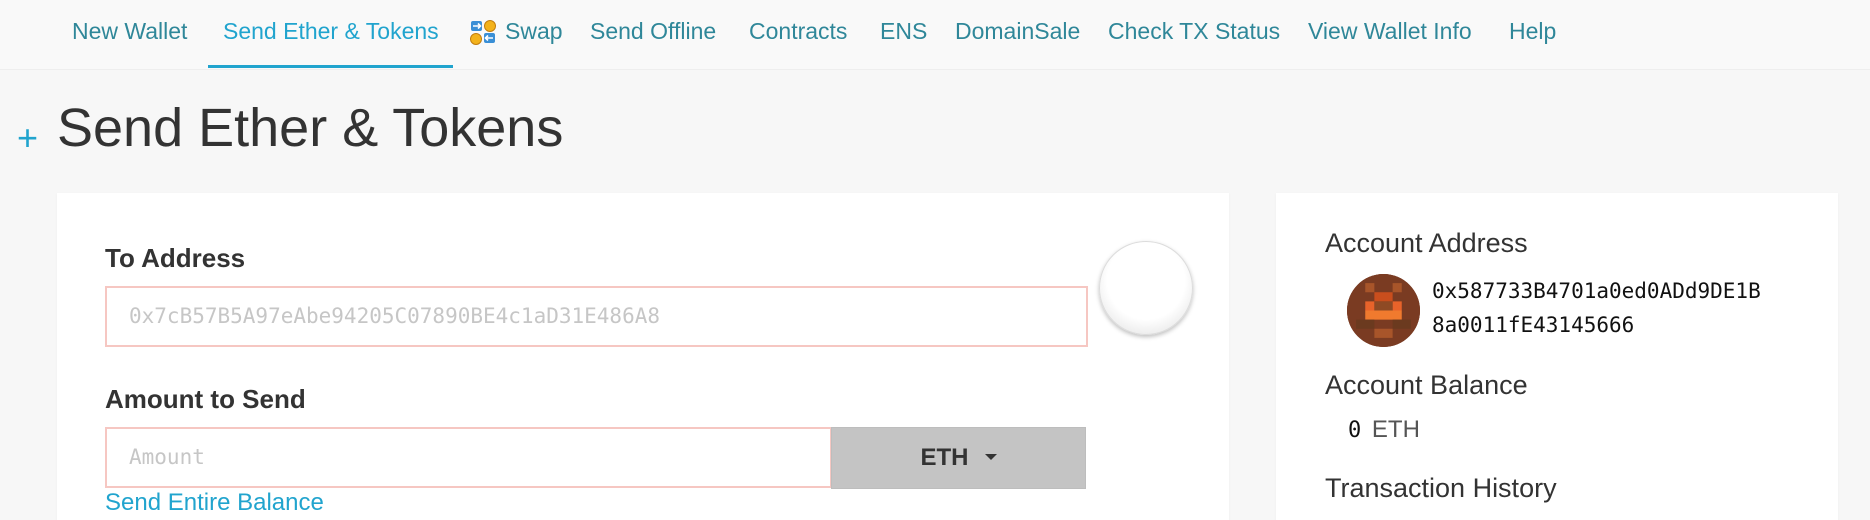 The width and height of the screenshot is (1870, 520). I want to click on balance-unit: ETH, so click(1395, 429).